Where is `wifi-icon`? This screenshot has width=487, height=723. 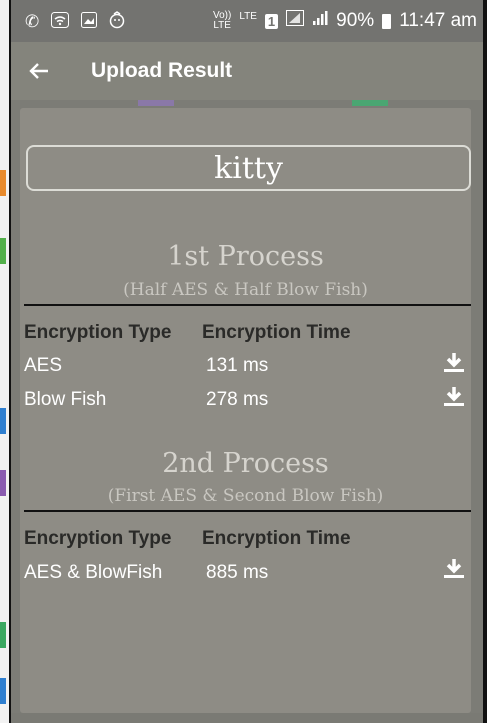
wifi-icon is located at coordinates (60, 21).